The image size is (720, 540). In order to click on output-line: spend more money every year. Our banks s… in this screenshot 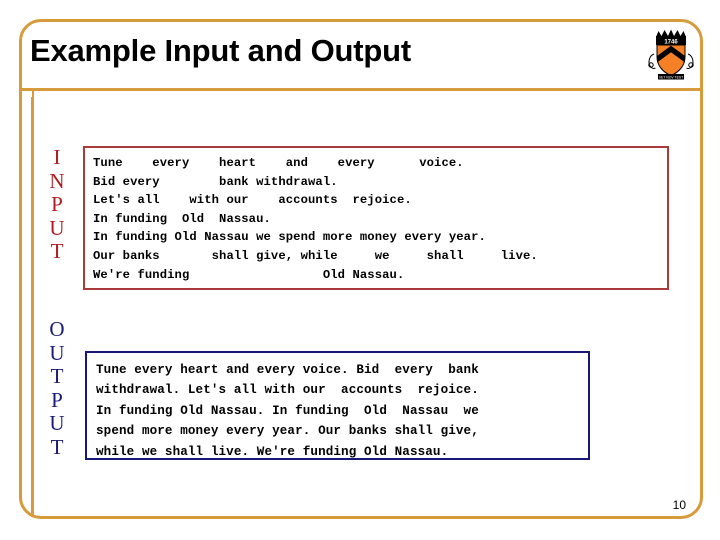, I will do `click(287, 431)`.